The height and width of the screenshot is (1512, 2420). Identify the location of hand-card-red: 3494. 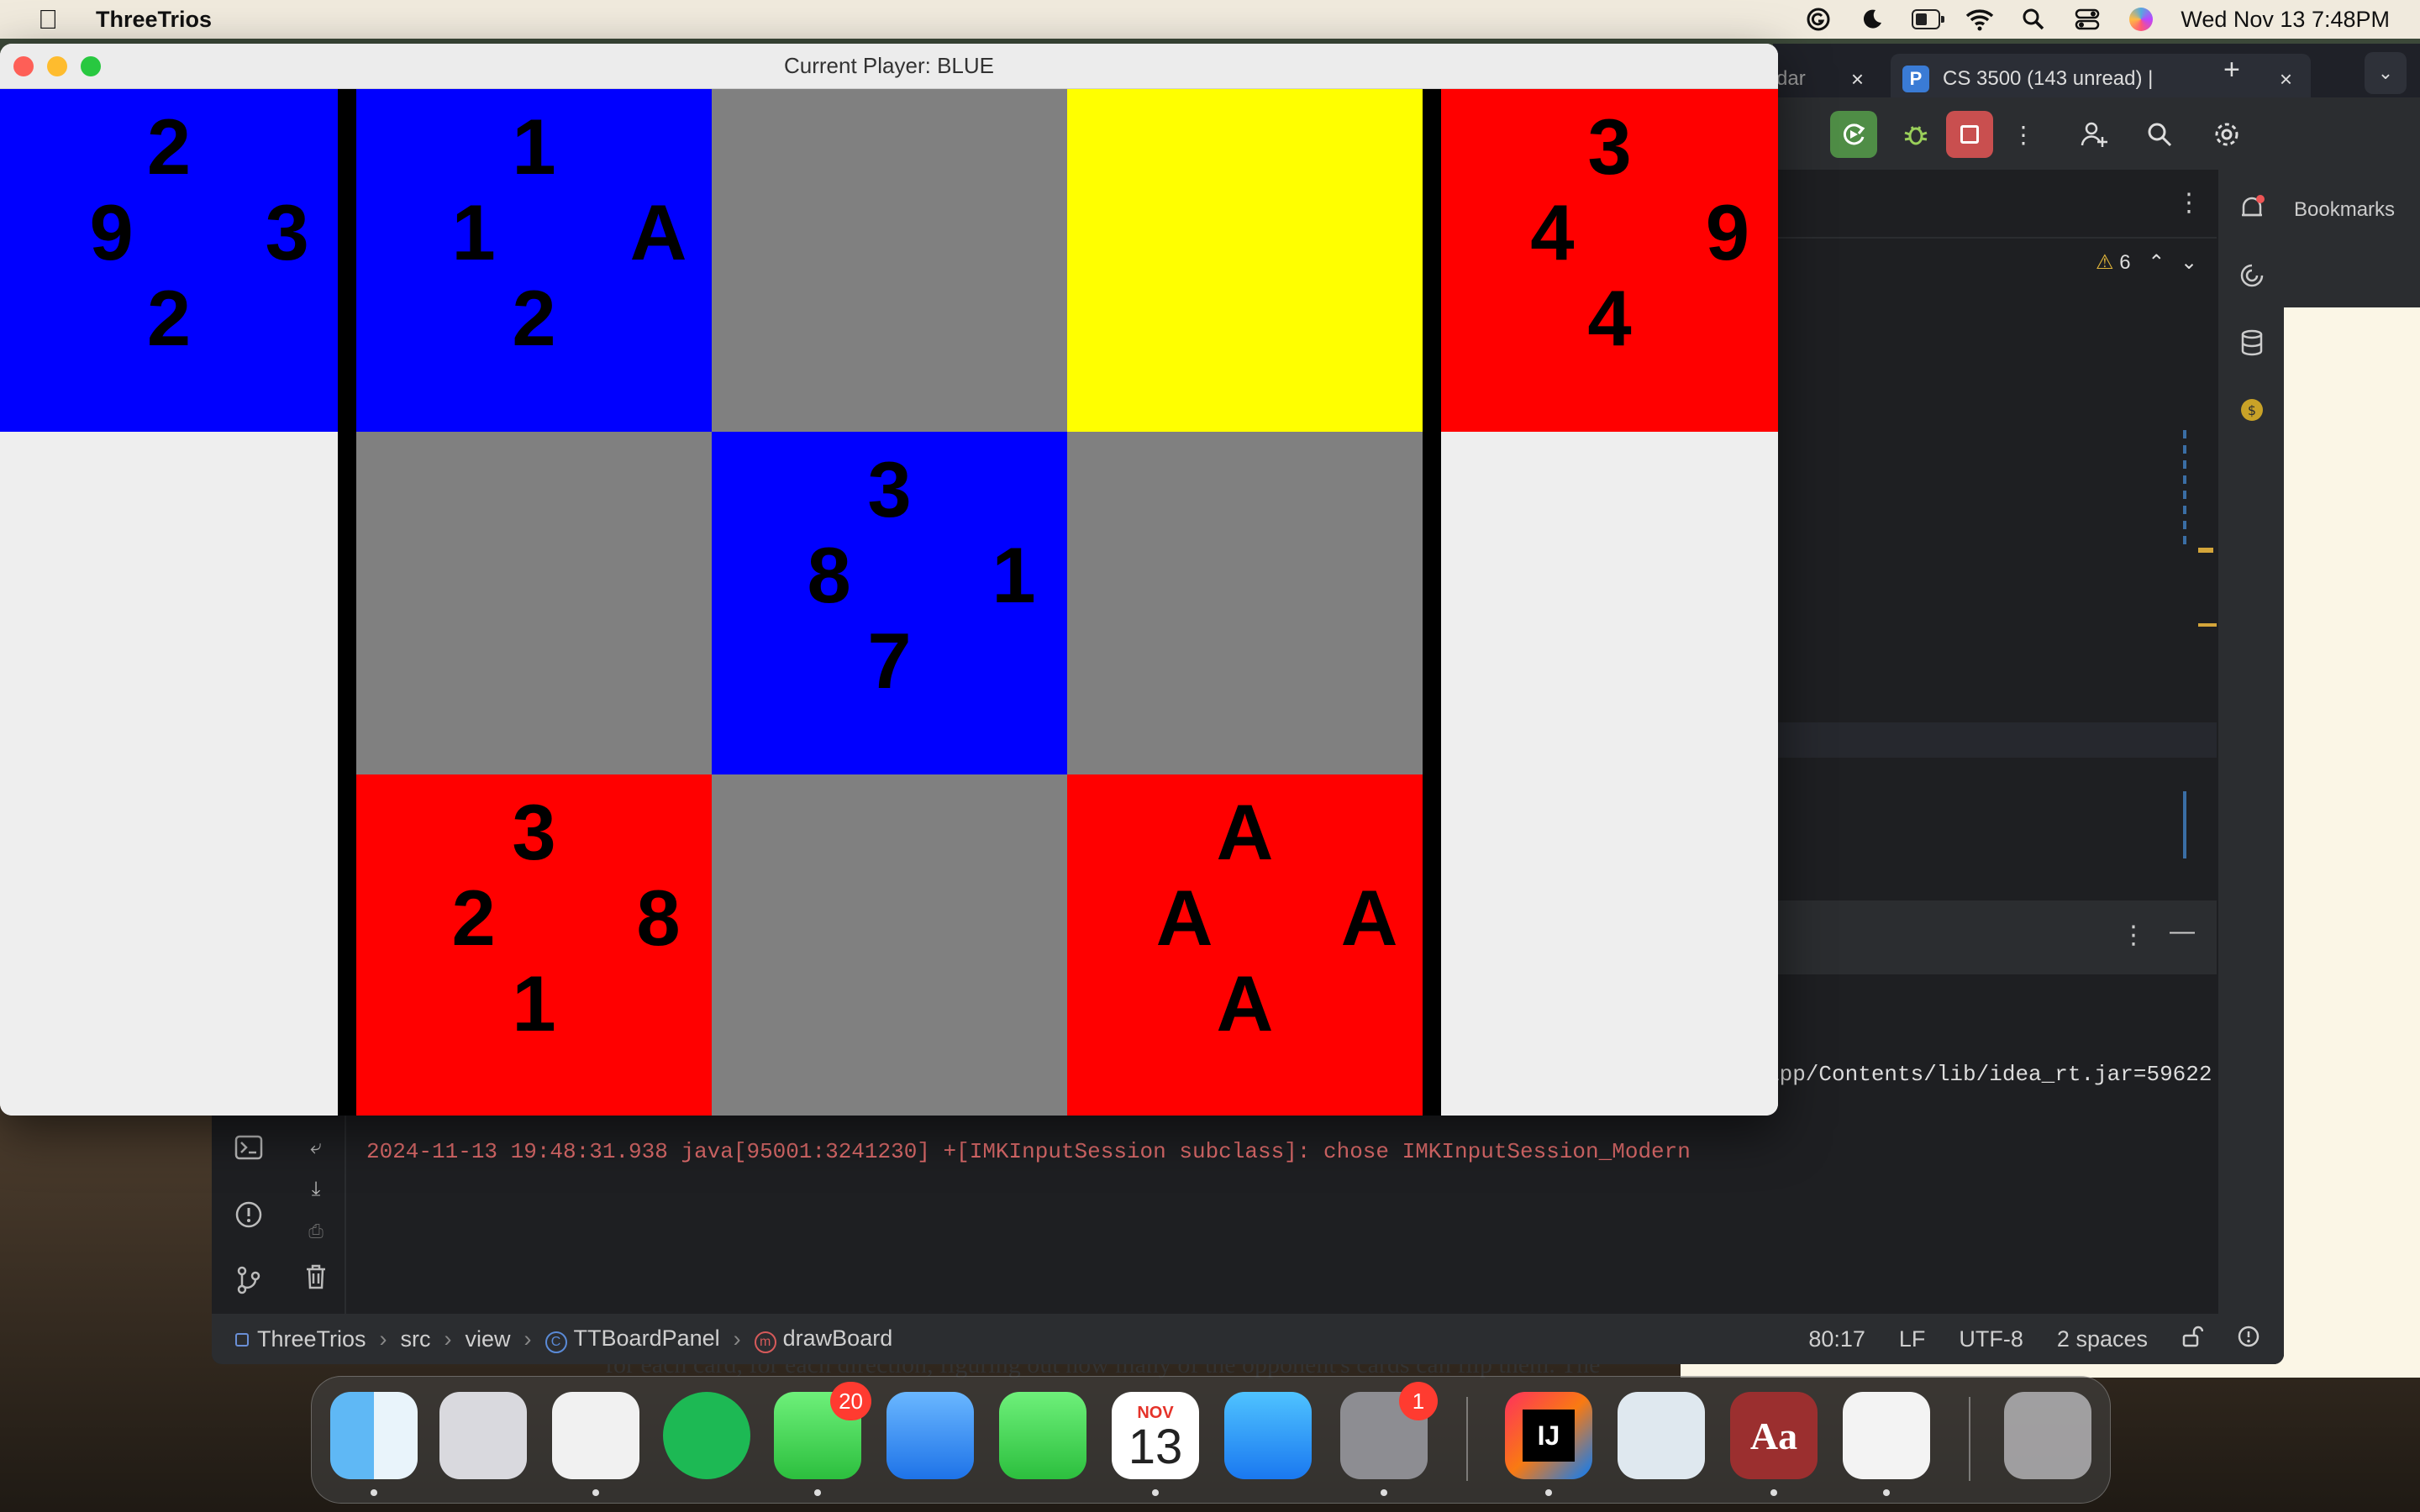
(1609, 260).